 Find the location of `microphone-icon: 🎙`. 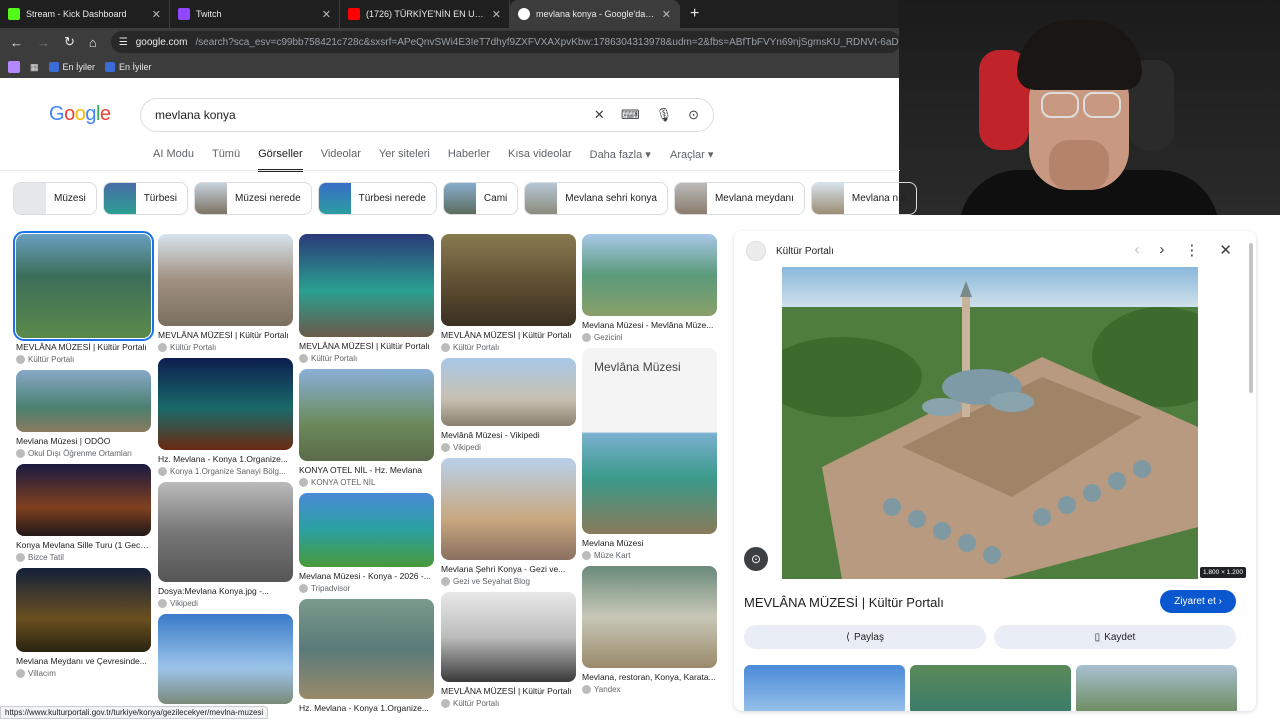

microphone-icon: 🎙 is located at coordinates (664, 115).